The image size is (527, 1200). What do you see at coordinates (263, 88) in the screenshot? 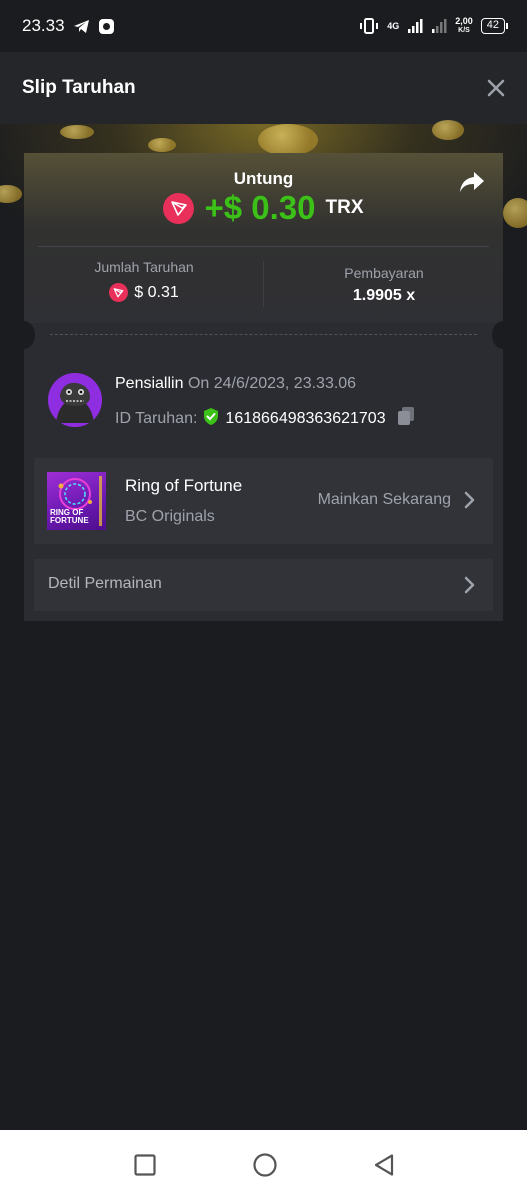
I see `modal-header: Slip Taruhan` at bounding box center [263, 88].